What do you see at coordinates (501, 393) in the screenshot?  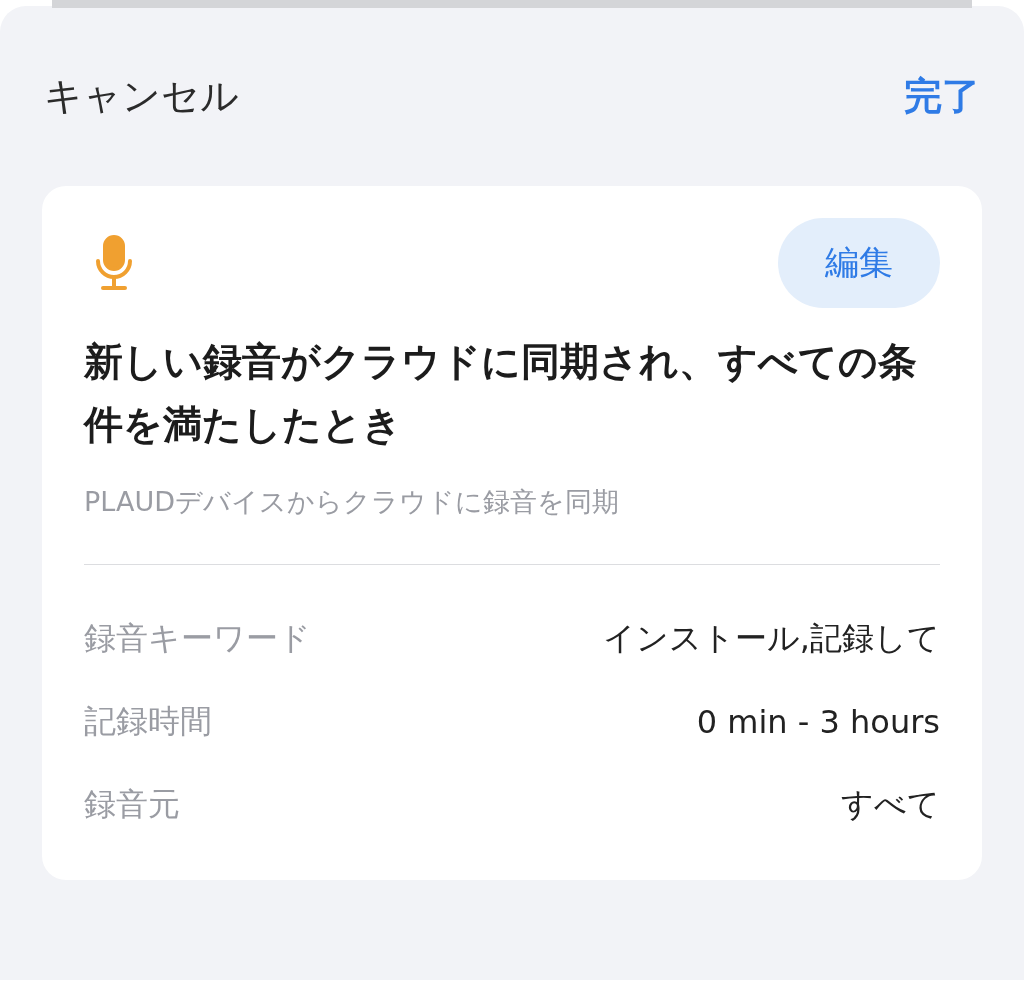 I see `trigger-title: 新しい録音がクラウドに同期され、すべての条件を満たしたとき` at bounding box center [501, 393].